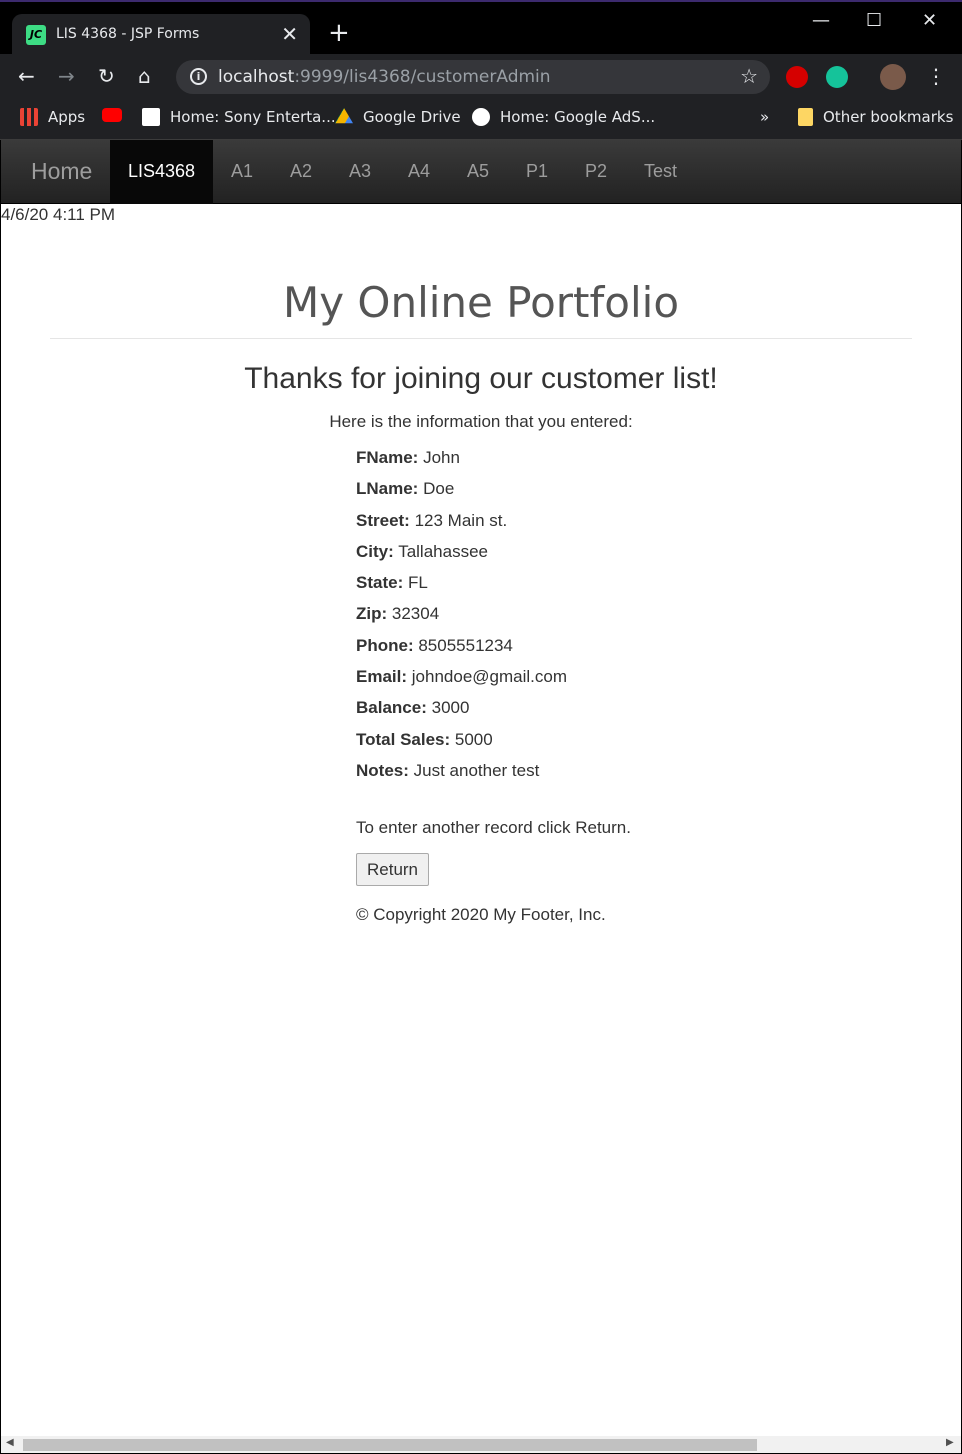 The height and width of the screenshot is (1454, 962). I want to click on nav-item-lis4368: LIS4368, so click(162, 172).